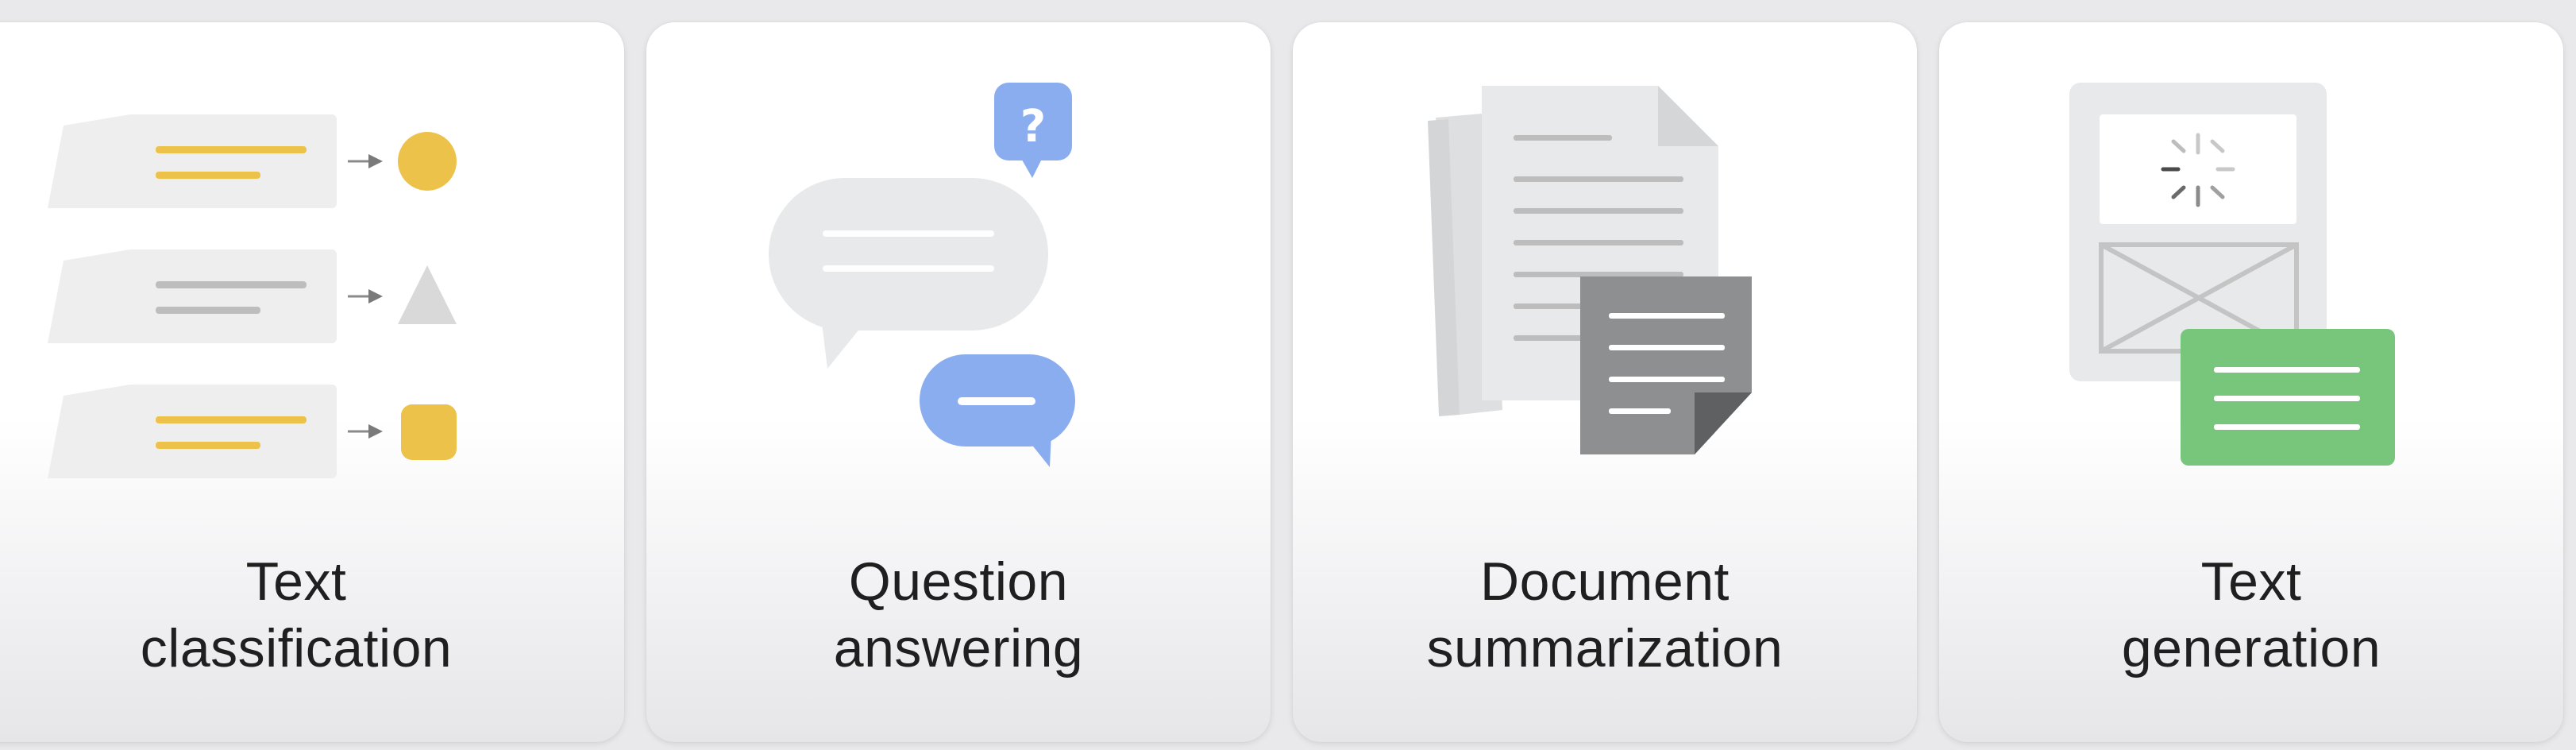 The height and width of the screenshot is (750, 2576). What do you see at coordinates (296, 648) in the screenshot?
I see `card-label-line2: classification` at bounding box center [296, 648].